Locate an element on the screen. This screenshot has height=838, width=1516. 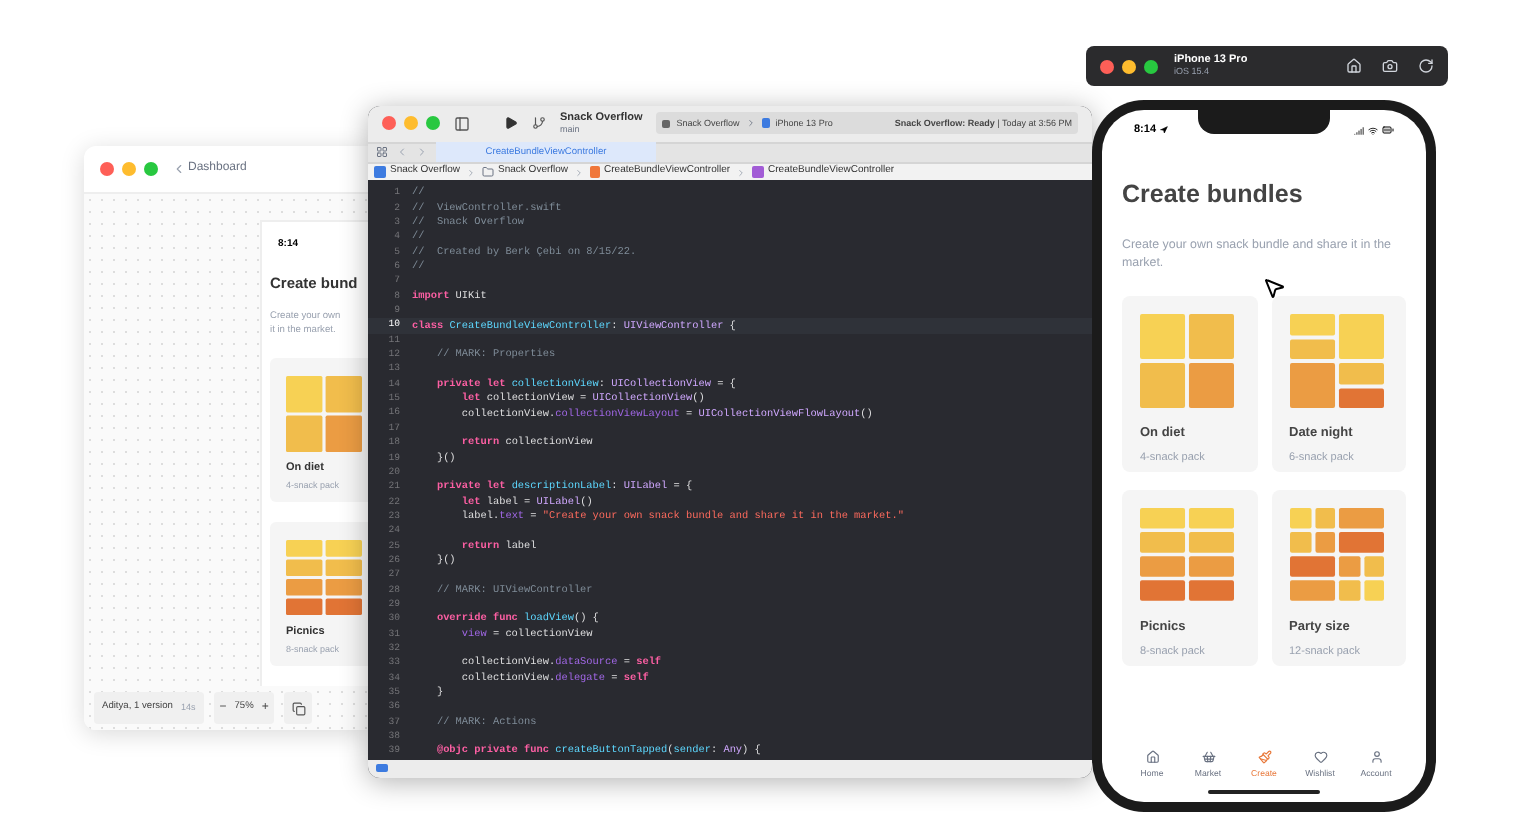
screen-title: Create bundles is located at coordinates (1213, 195).